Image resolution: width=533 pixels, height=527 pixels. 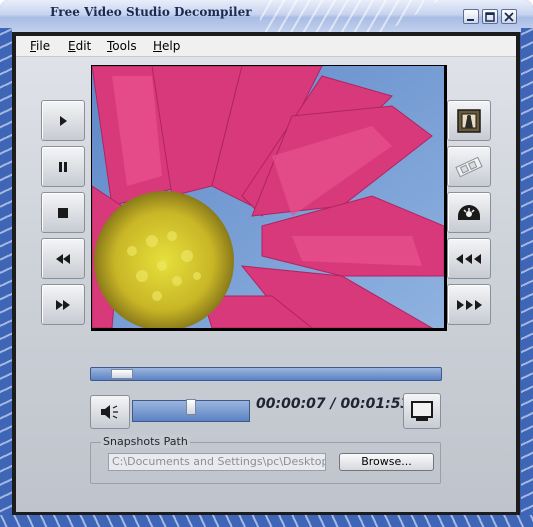 I want to click on title-bar: Free Video Studio Decompiler, so click(x=266, y=16).